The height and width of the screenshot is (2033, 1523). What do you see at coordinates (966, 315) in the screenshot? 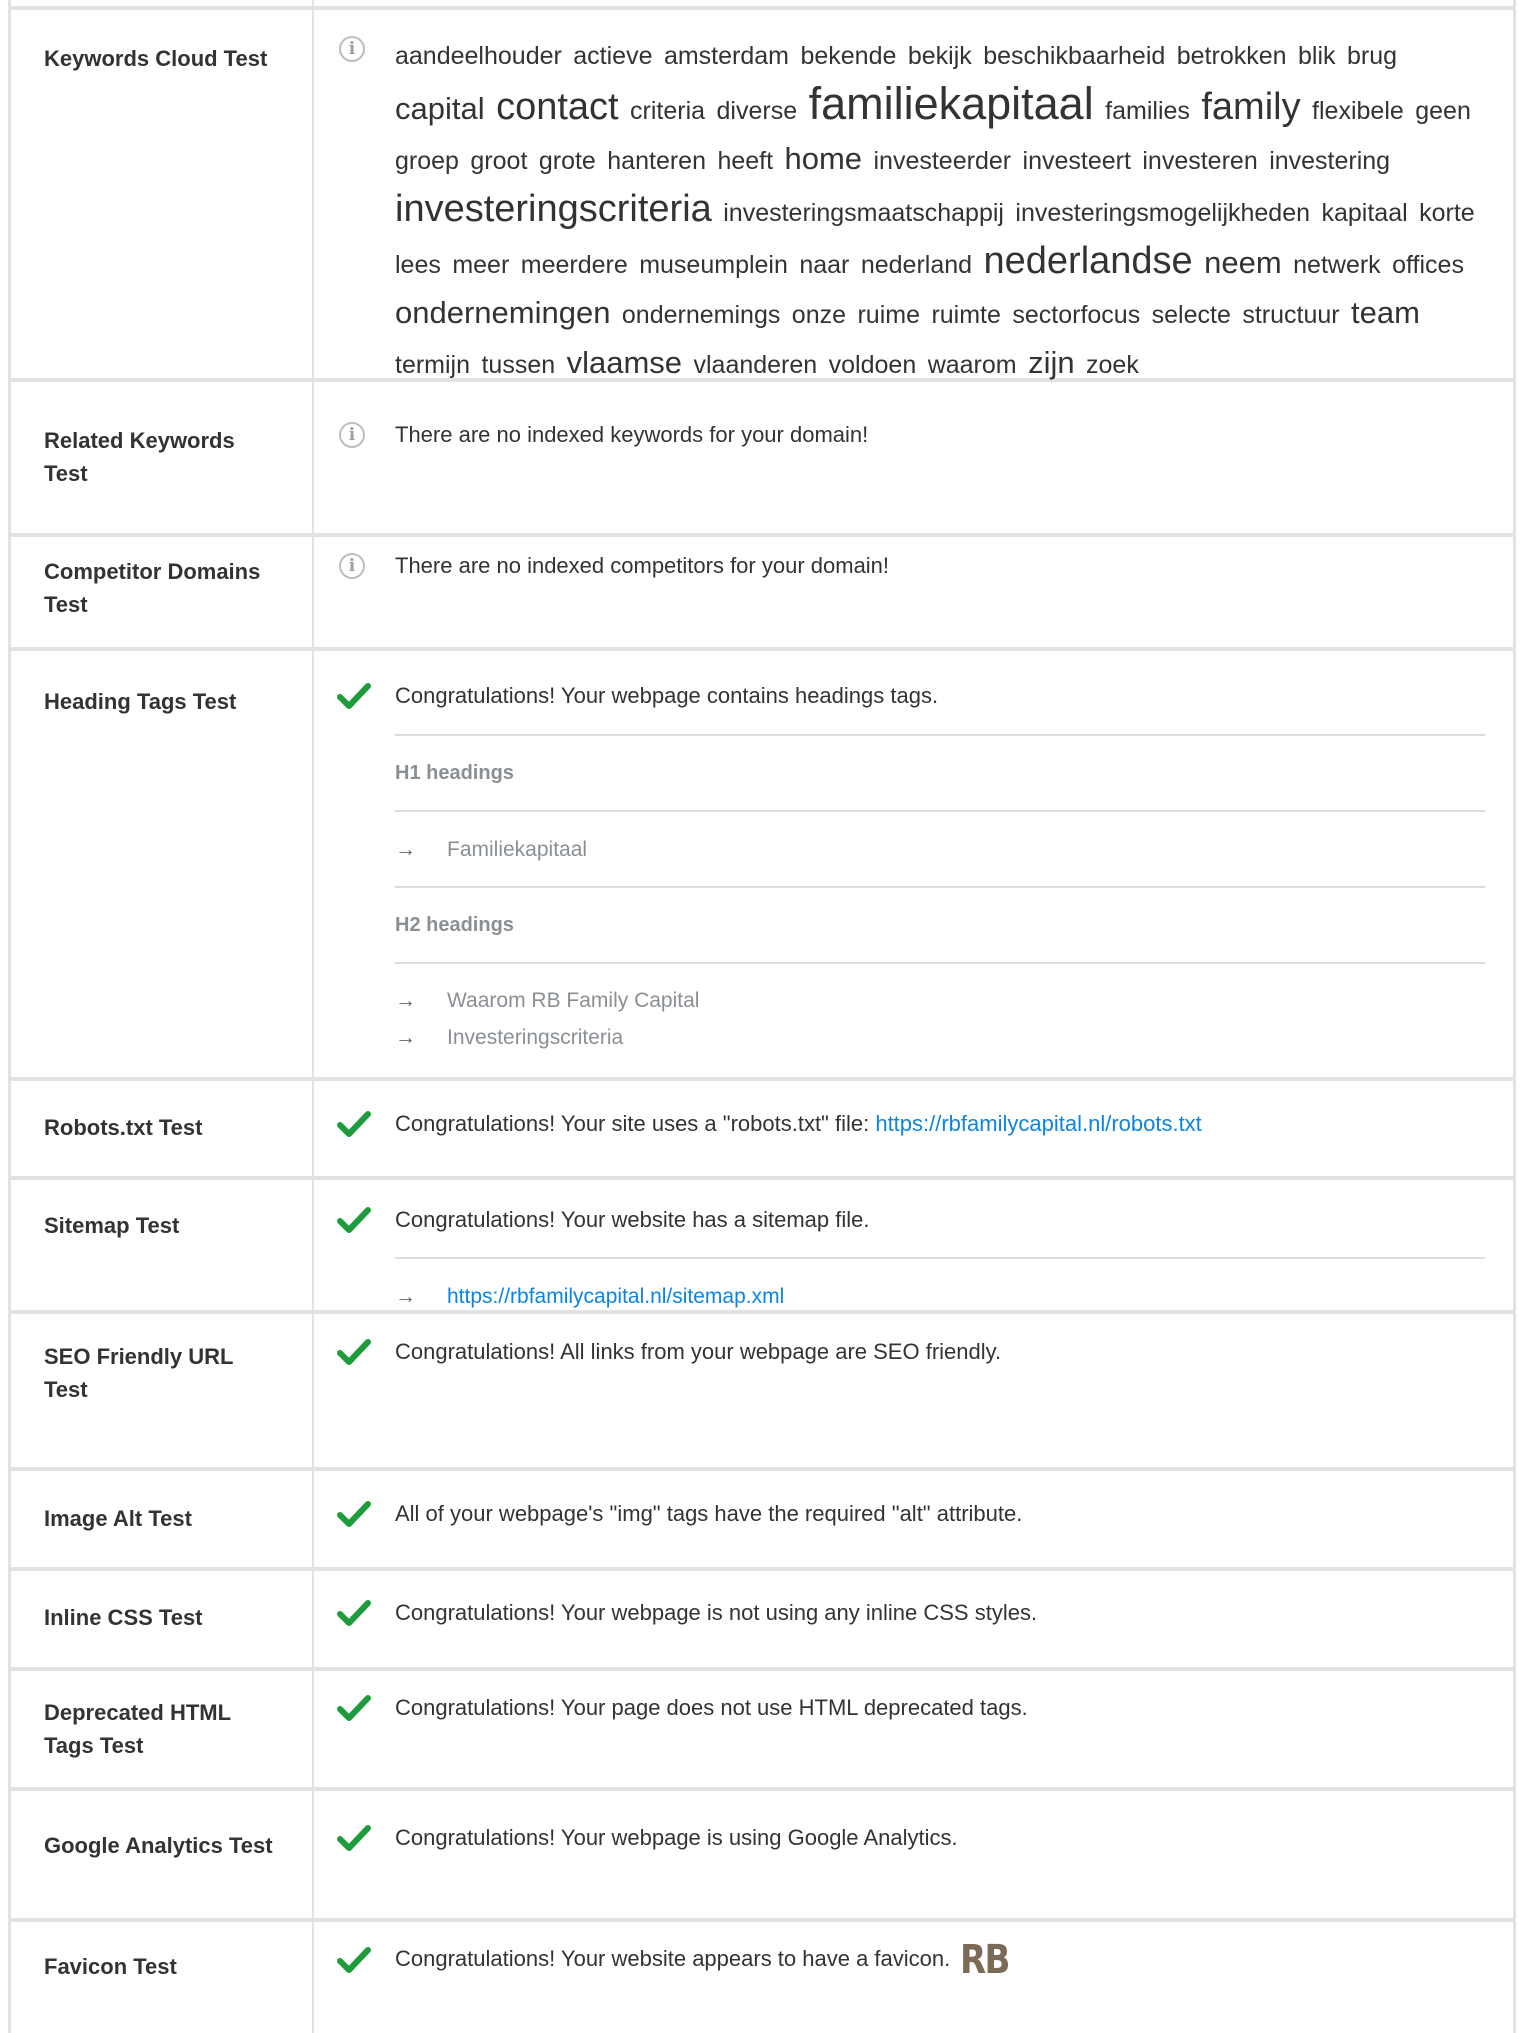
I see `keyword-cloud-word: ruimte` at bounding box center [966, 315].